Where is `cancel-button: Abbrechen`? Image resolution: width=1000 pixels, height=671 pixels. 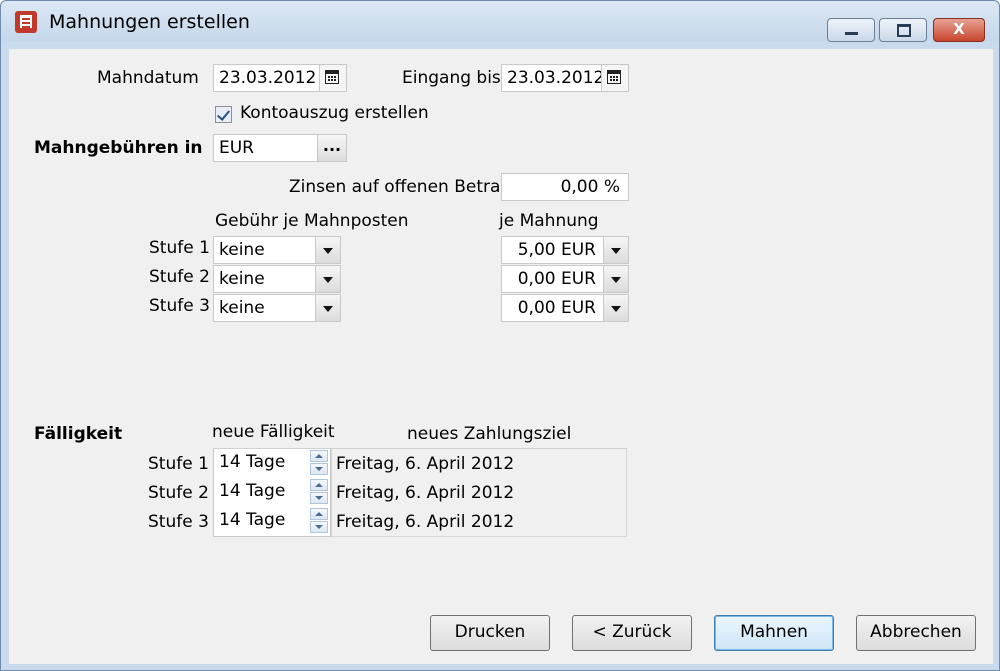 cancel-button: Abbrechen is located at coordinates (916, 633).